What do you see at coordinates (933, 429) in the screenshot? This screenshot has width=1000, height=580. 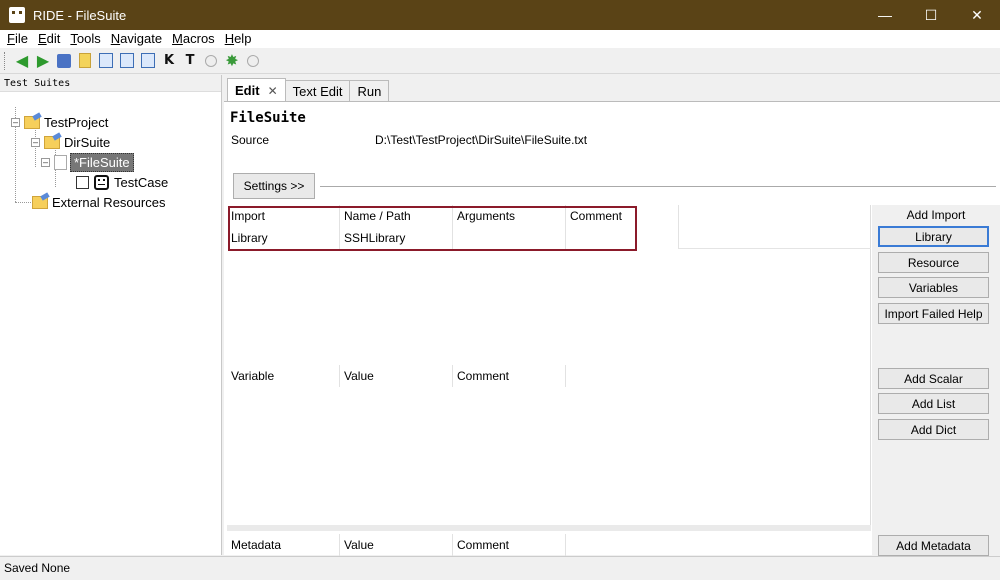 I see `add-dict-button: Add Dict` at bounding box center [933, 429].